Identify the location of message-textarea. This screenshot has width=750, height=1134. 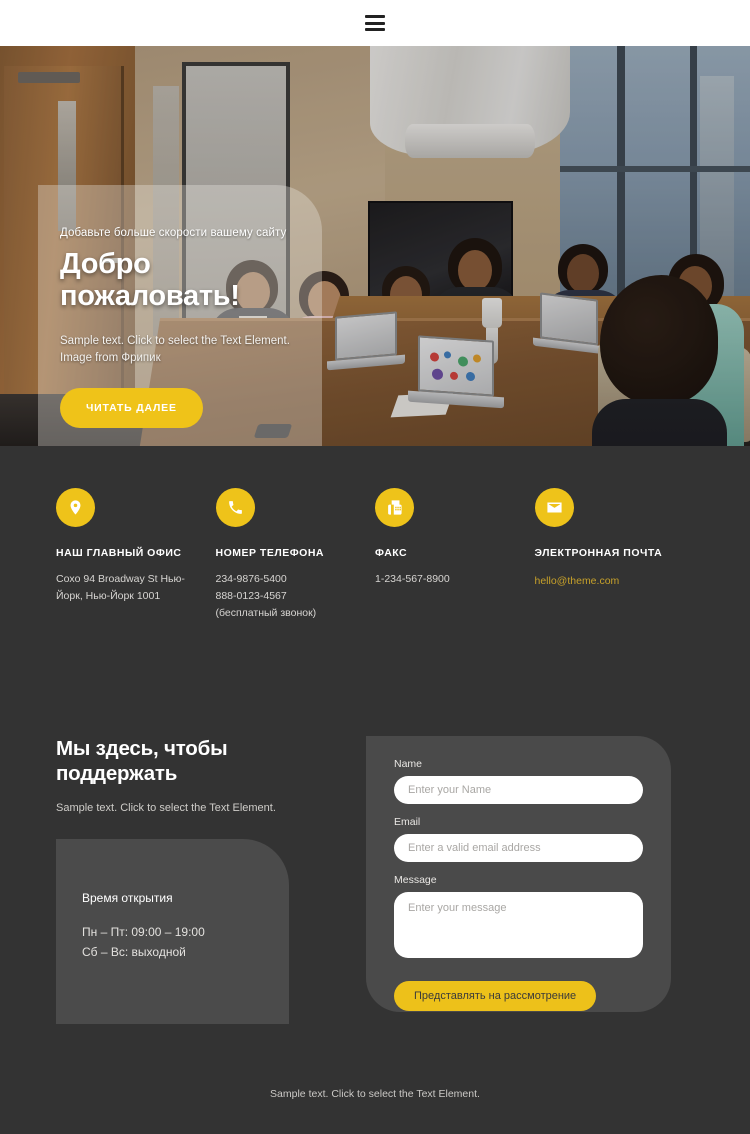
(518, 925).